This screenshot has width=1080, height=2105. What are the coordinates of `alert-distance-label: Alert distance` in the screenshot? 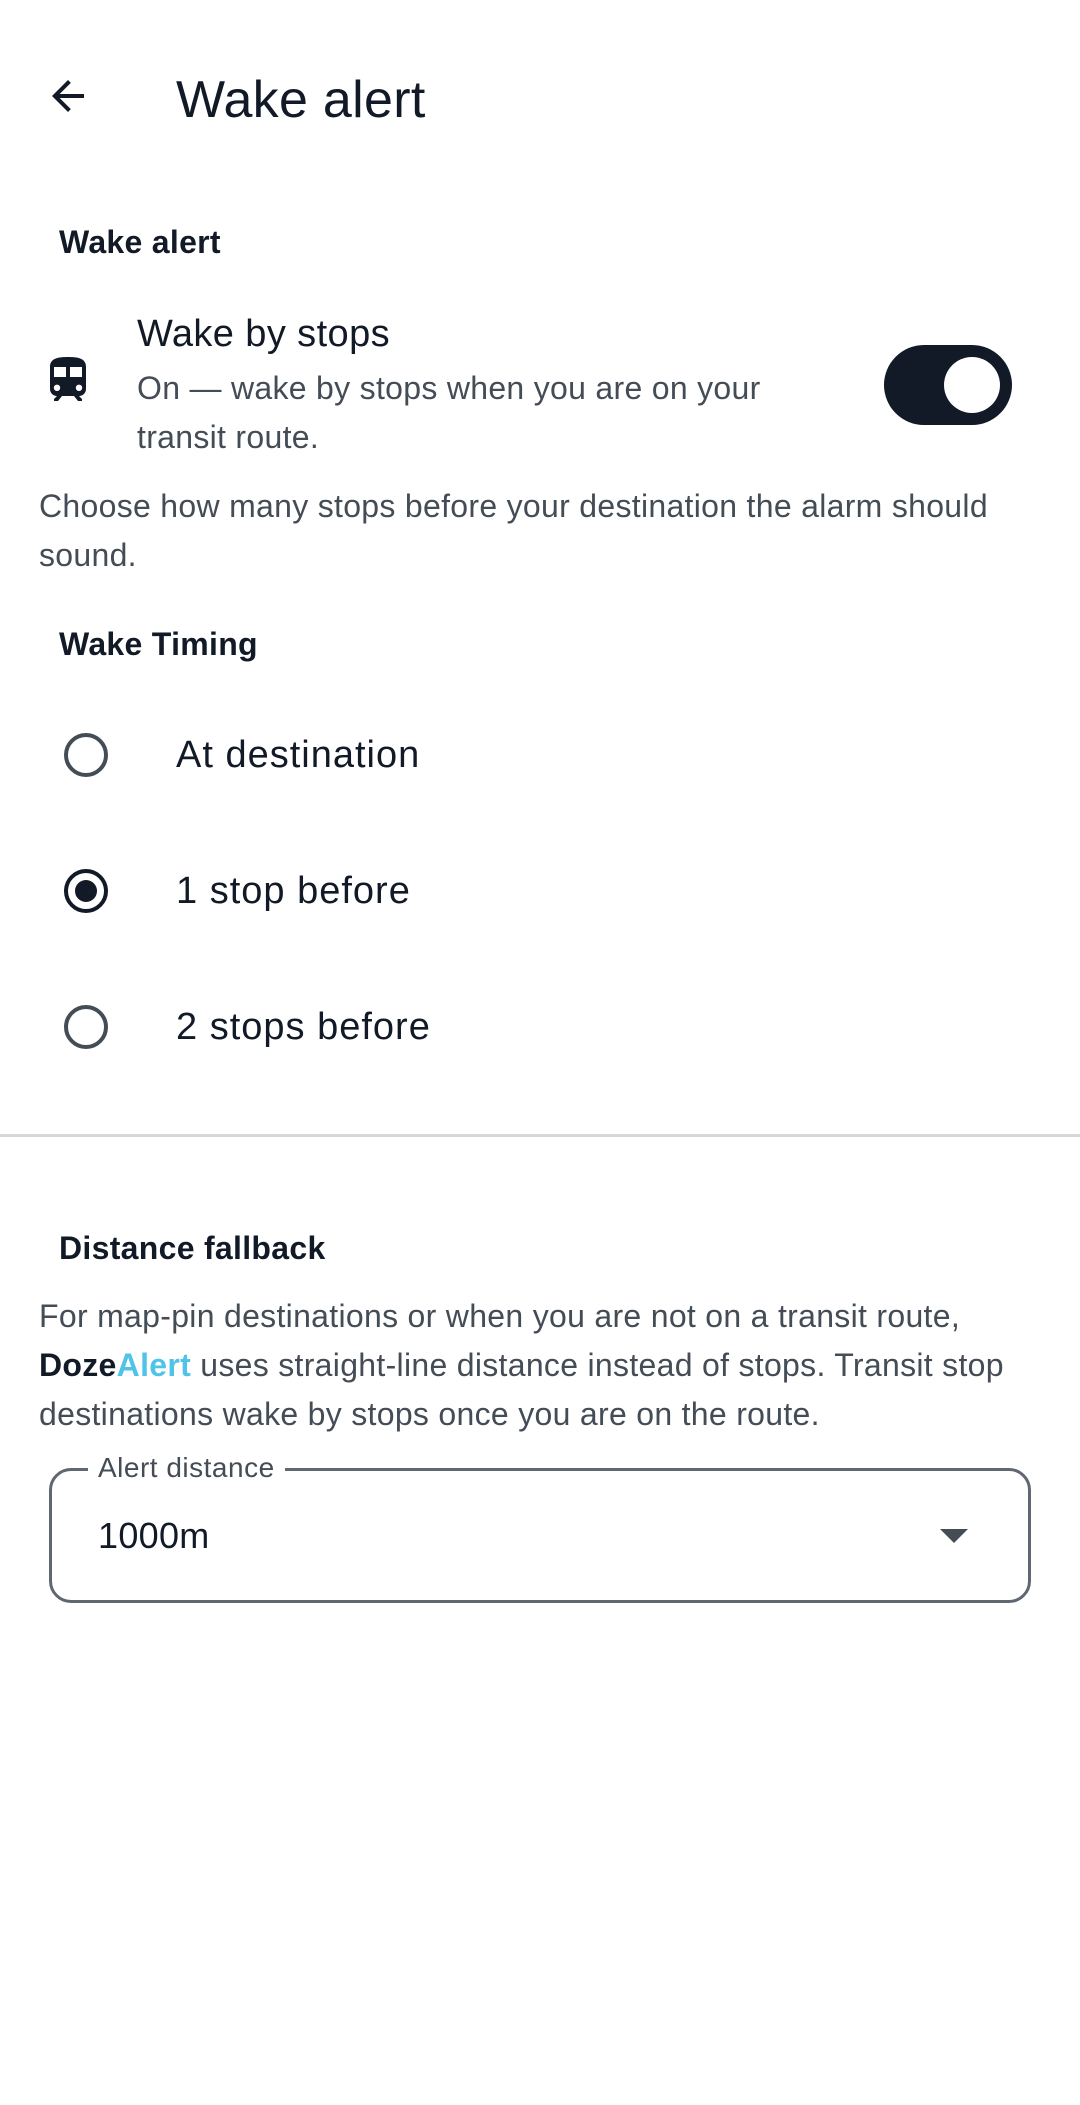 It's located at (186, 1468).